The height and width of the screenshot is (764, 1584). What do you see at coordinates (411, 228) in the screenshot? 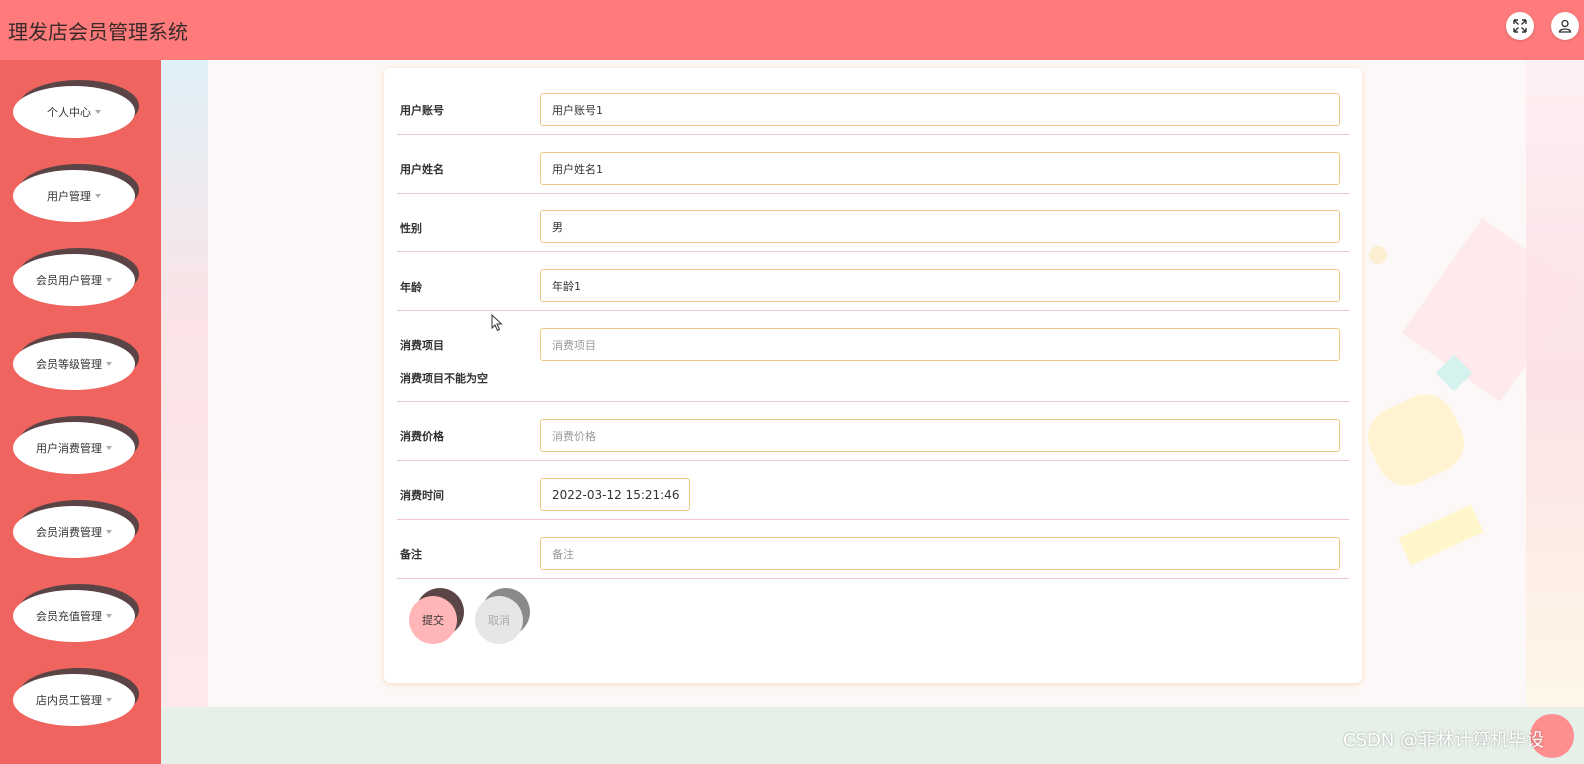
I see `gender-label: 性别` at bounding box center [411, 228].